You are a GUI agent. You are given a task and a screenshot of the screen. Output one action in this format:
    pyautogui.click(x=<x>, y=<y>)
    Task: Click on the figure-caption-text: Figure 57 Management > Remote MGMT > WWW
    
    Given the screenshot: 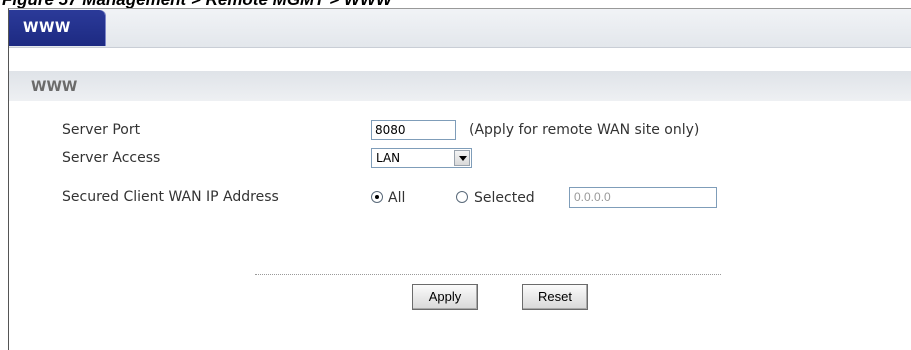 What is the action you would take?
    pyautogui.click(x=197, y=4)
    